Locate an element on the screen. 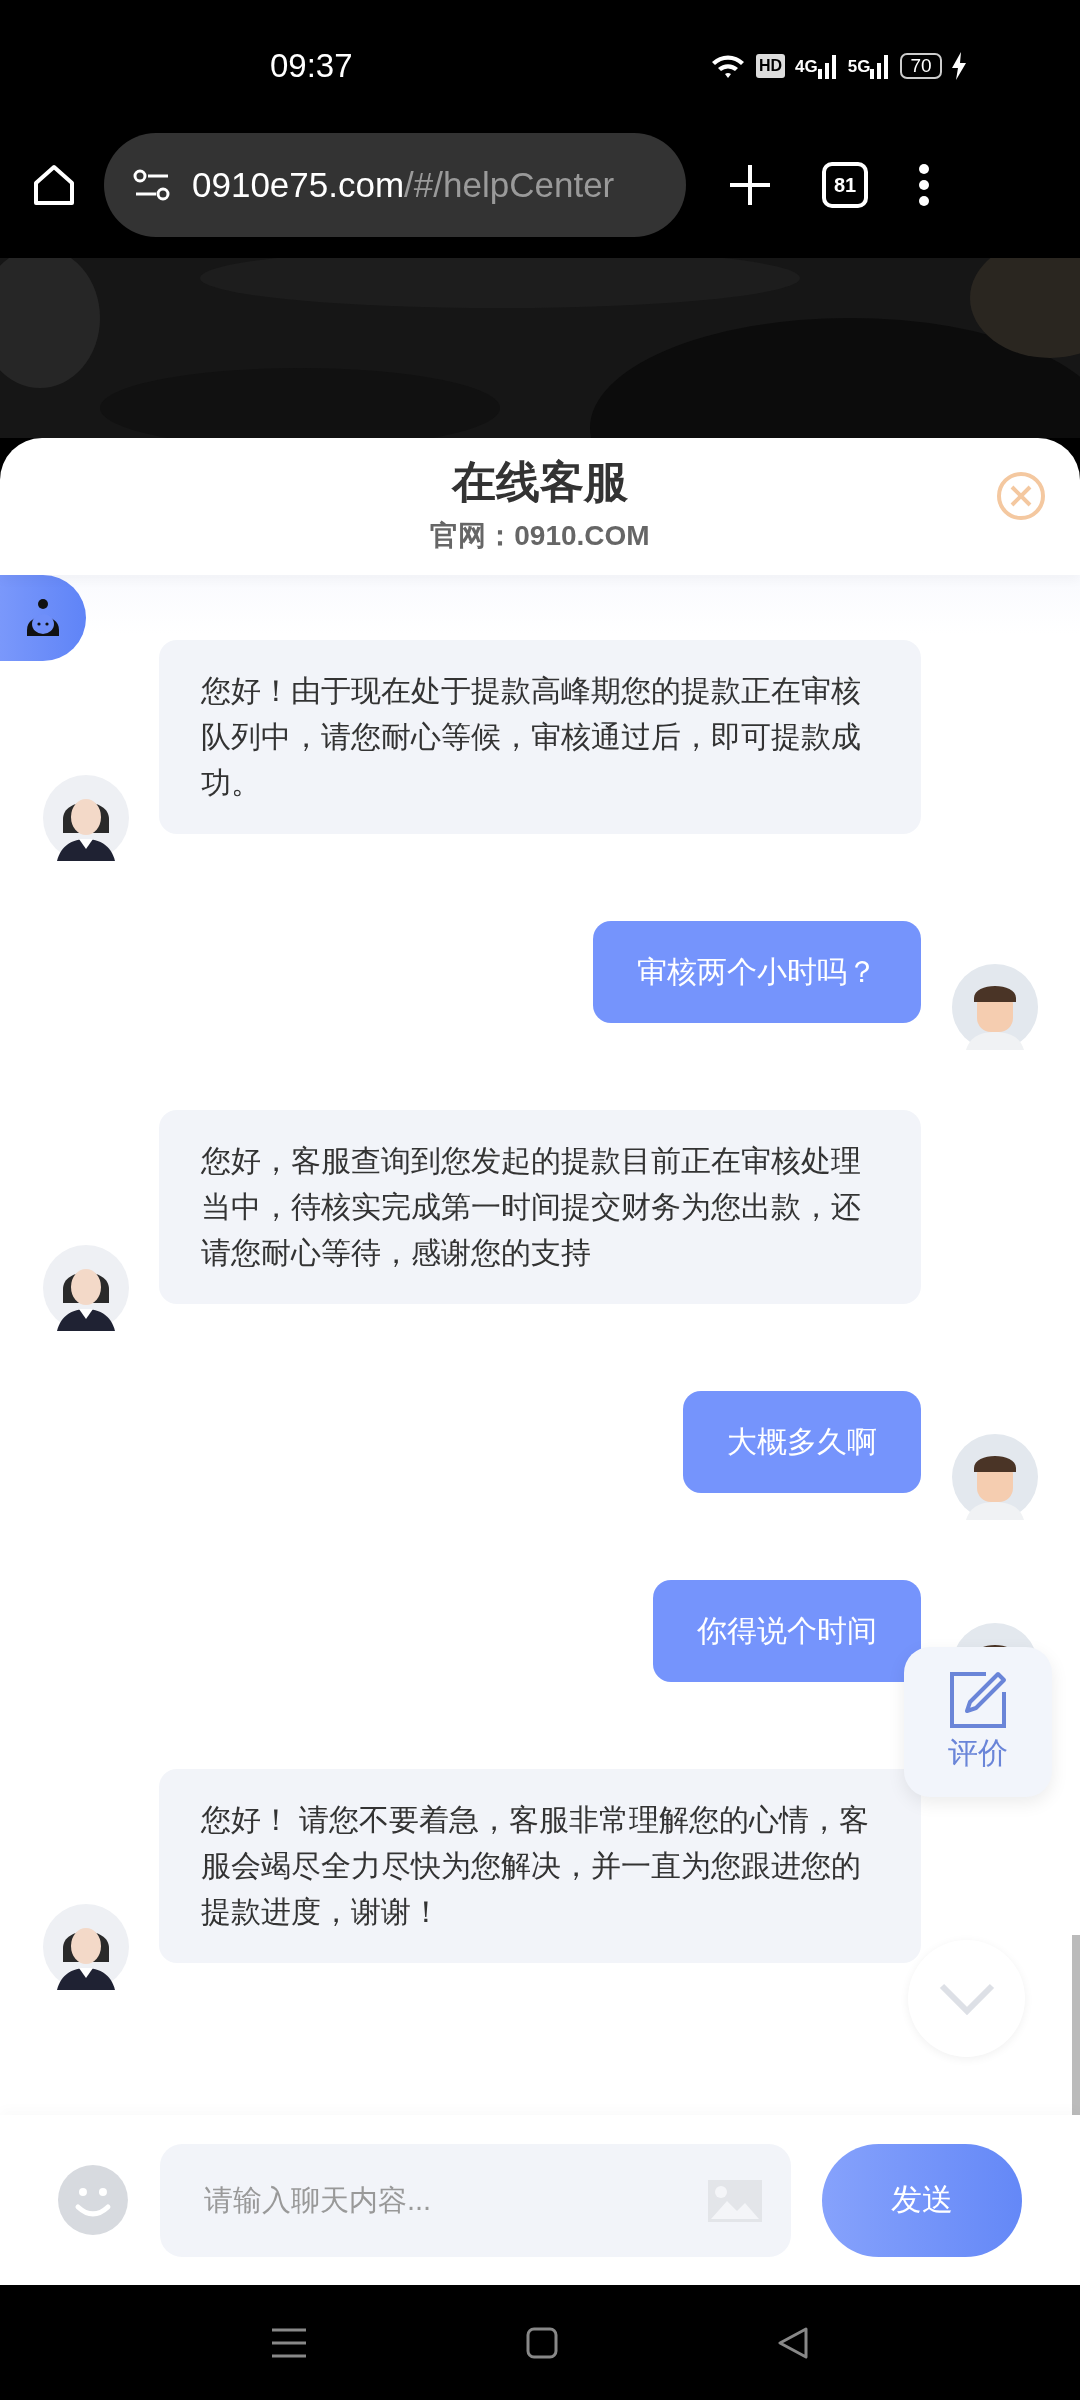  clock-text: 09:37 is located at coordinates (312, 66).